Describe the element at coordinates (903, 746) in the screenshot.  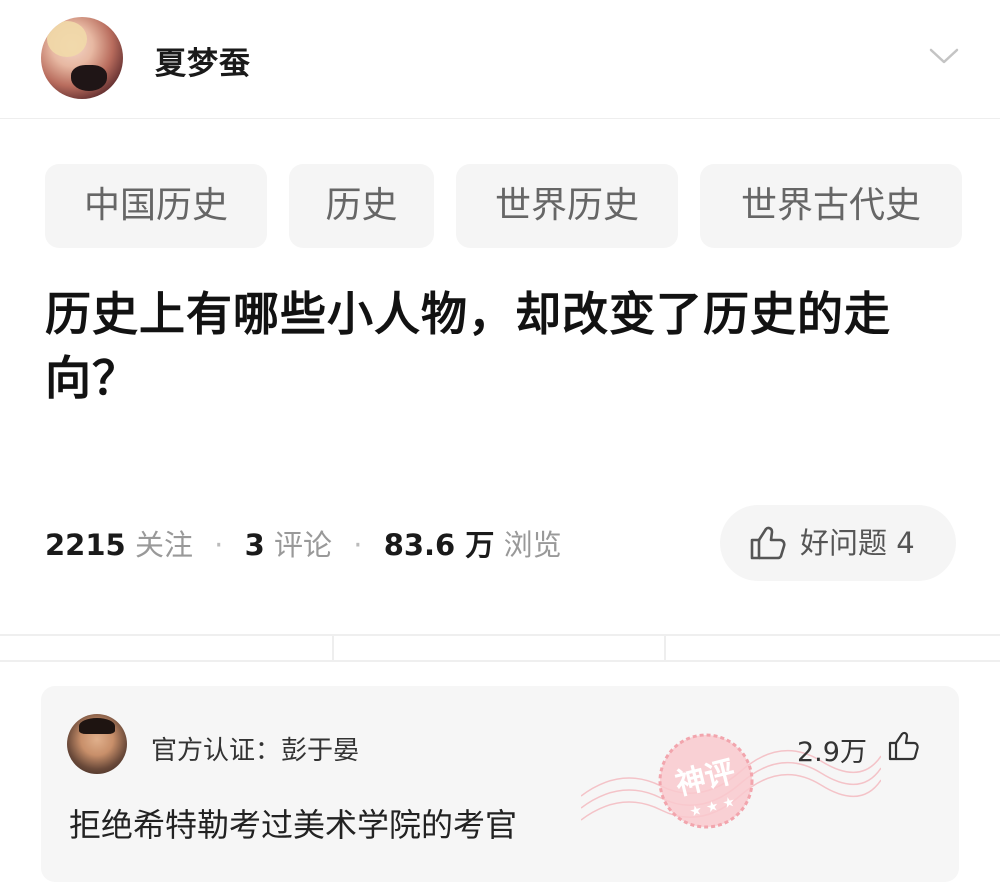
I see `like-icon` at that location.